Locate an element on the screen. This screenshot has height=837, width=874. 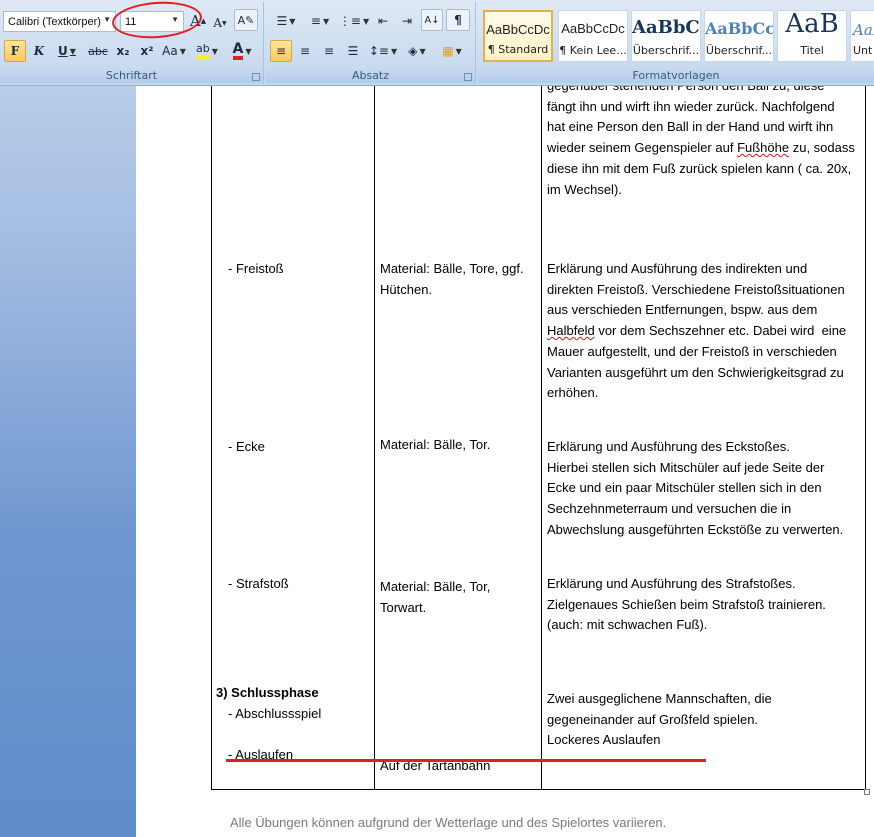
strikethrough-button: abc is located at coordinates (98, 51).